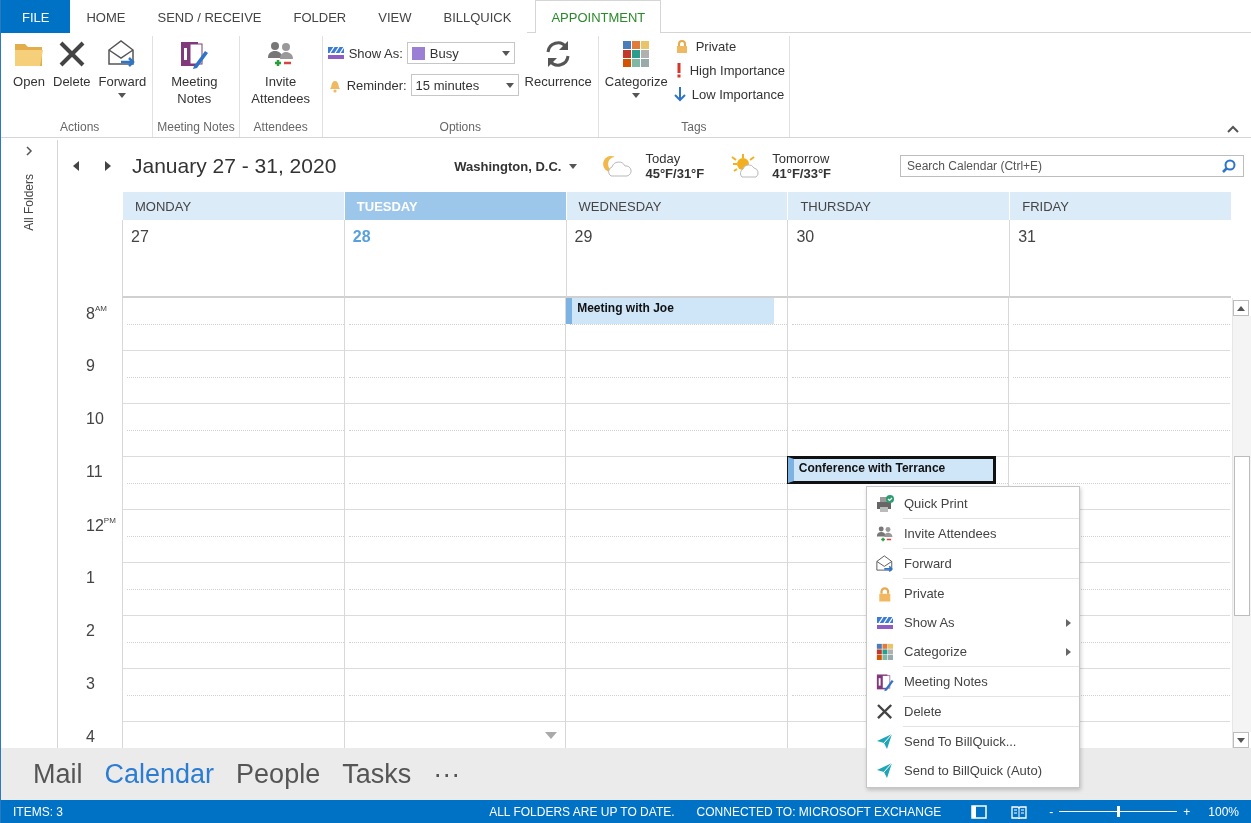 Image resolution: width=1251 pixels, height=823 pixels. Describe the element at coordinates (1119, 811) in the screenshot. I see `zoom-thumb` at that location.